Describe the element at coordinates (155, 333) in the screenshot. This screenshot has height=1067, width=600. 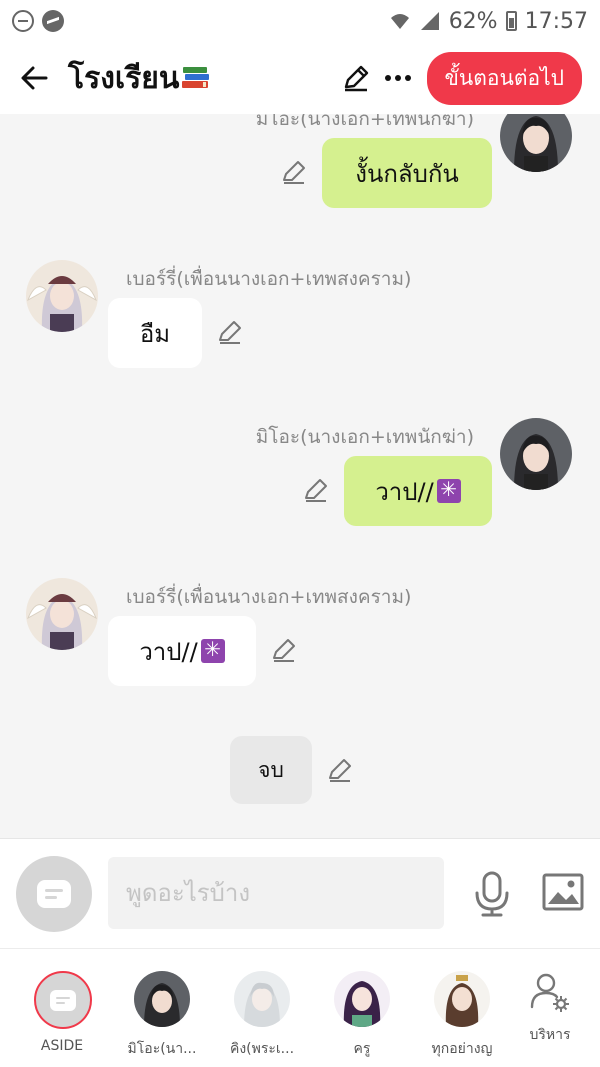
I see `message-bubble: อืม` at that location.